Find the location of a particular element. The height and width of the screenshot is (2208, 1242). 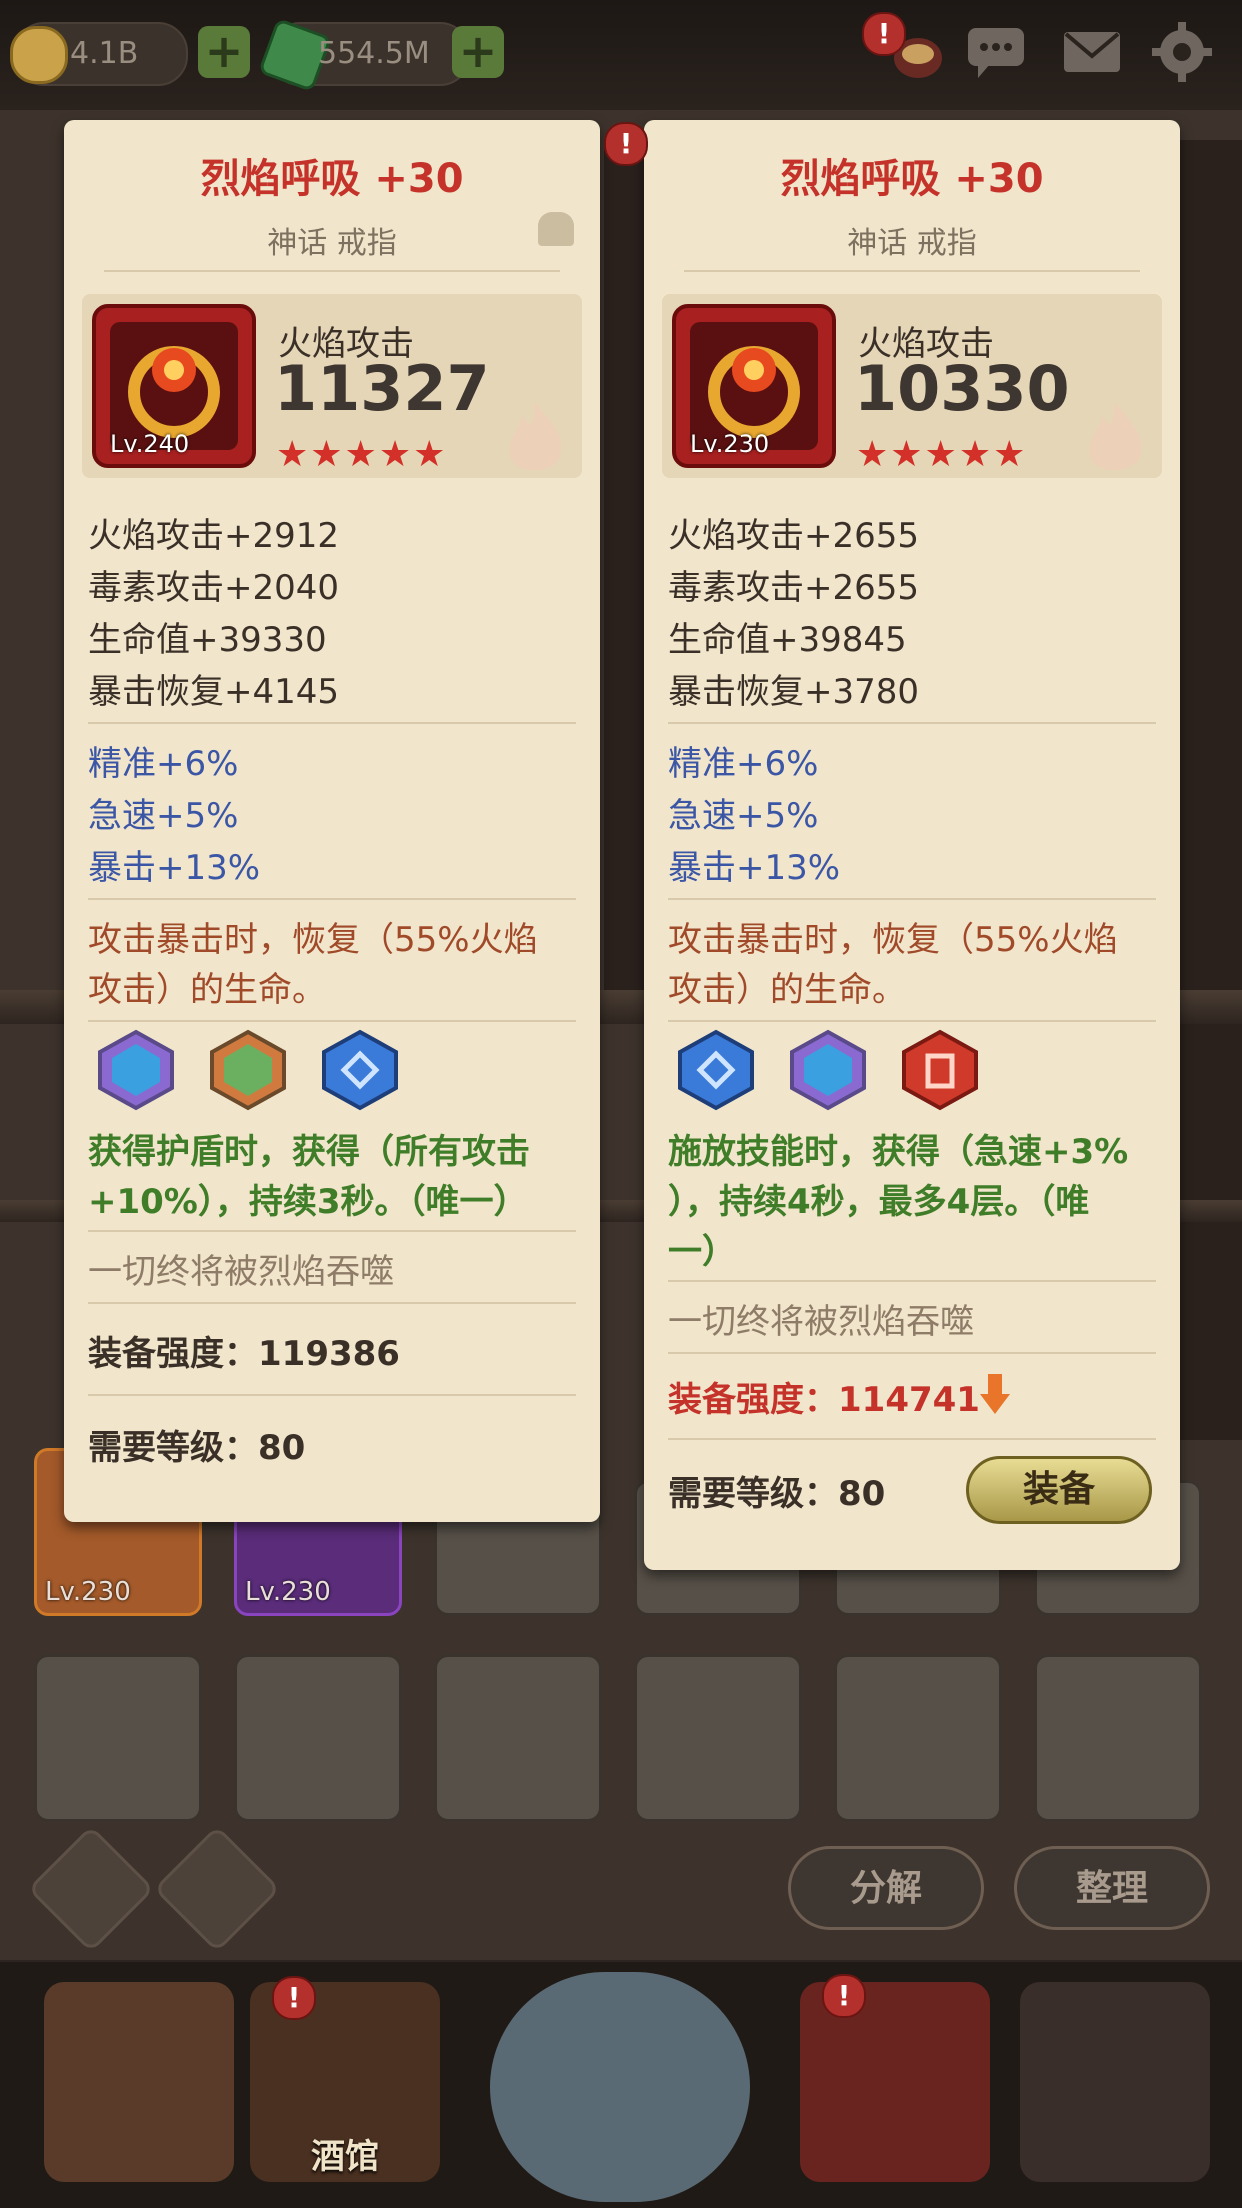

set-effect-line: 一） is located at coordinates (702, 1252).